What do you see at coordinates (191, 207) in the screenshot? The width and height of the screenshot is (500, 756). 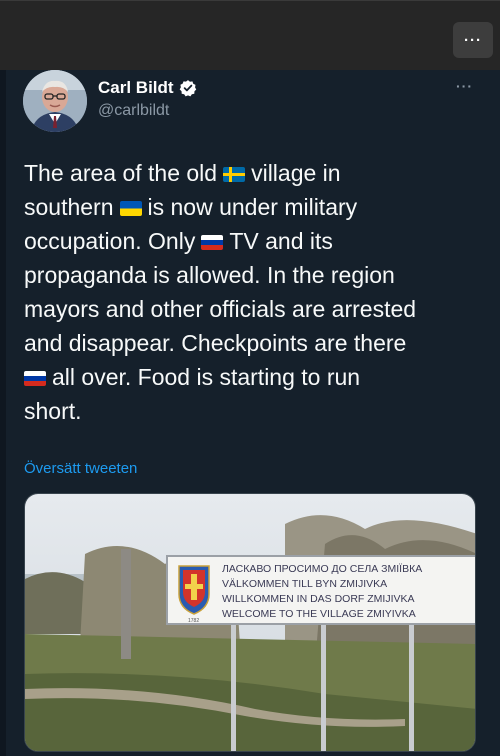 I see `tweet-line-2: southern is now under military` at bounding box center [191, 207].